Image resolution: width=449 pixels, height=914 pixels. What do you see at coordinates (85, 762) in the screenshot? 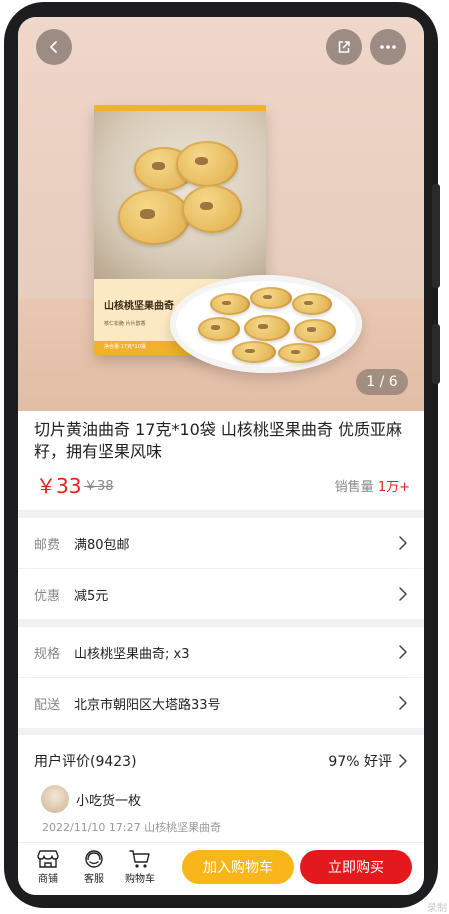
I see `reviews-header: 用户评价(9423)` at bounding box center [85, 762].